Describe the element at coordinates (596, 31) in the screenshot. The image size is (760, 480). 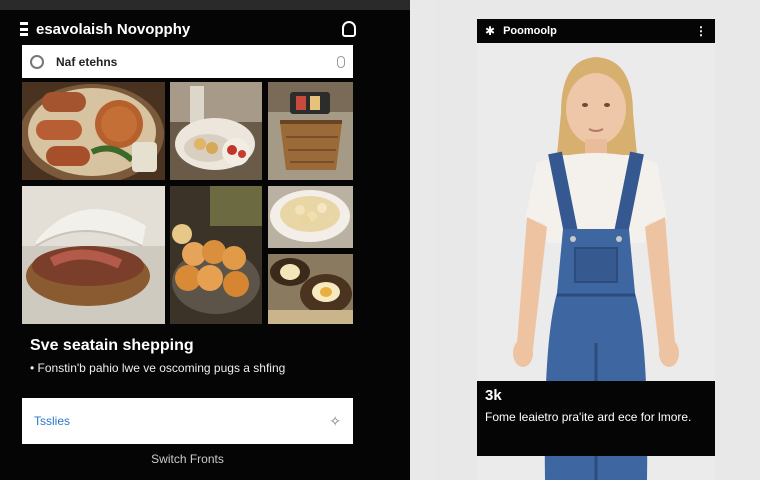
I see `profile-header: ✱ Poomoolp ⋮` at that location.